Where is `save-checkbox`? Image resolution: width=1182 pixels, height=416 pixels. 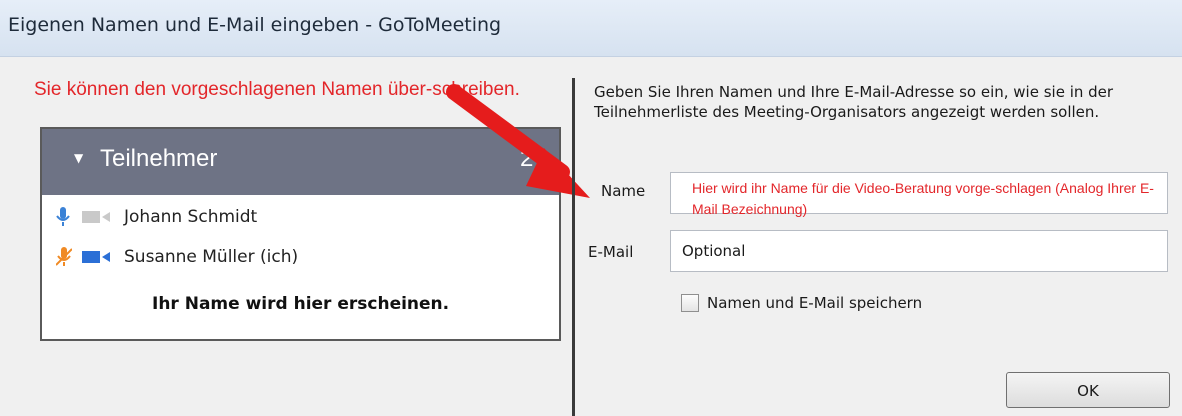 save-checkbox is located at coordinates (690, 303).